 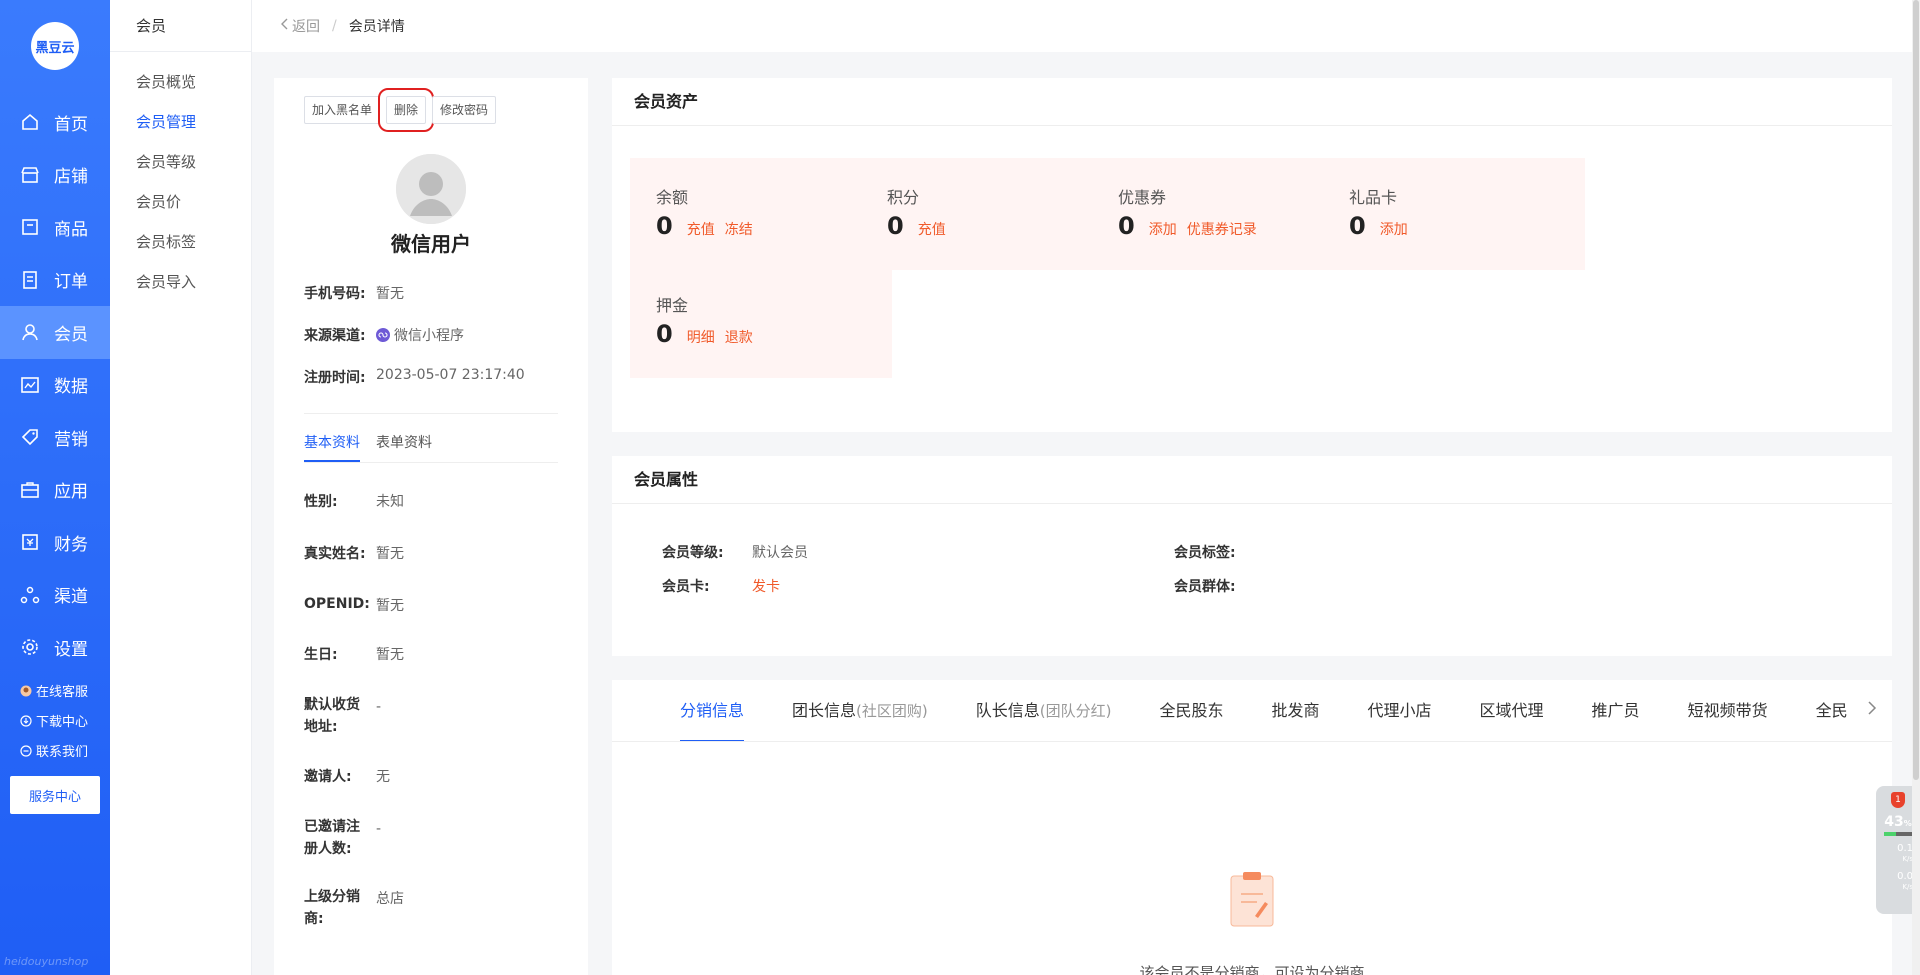 I want to click on distribution-tab: 区域代理, so click(x=1511, y=710).